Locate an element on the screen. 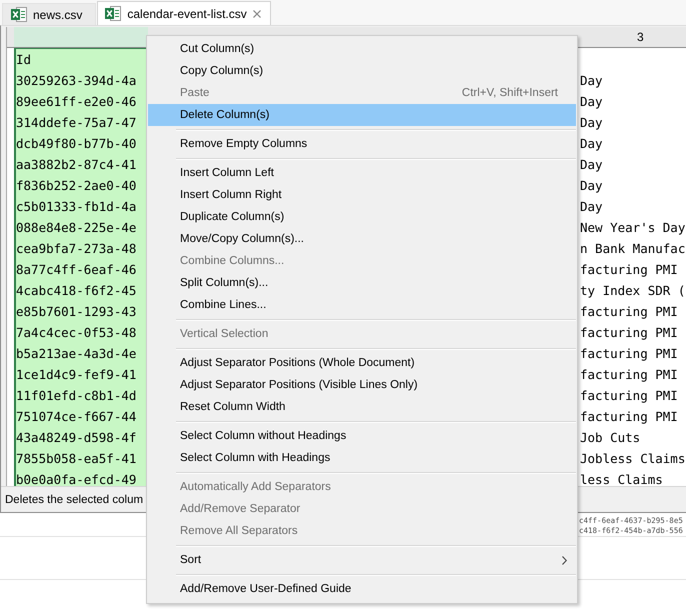  table-cell-text: cea9bfa7-273a-48 is located at coordinates (76, 249).